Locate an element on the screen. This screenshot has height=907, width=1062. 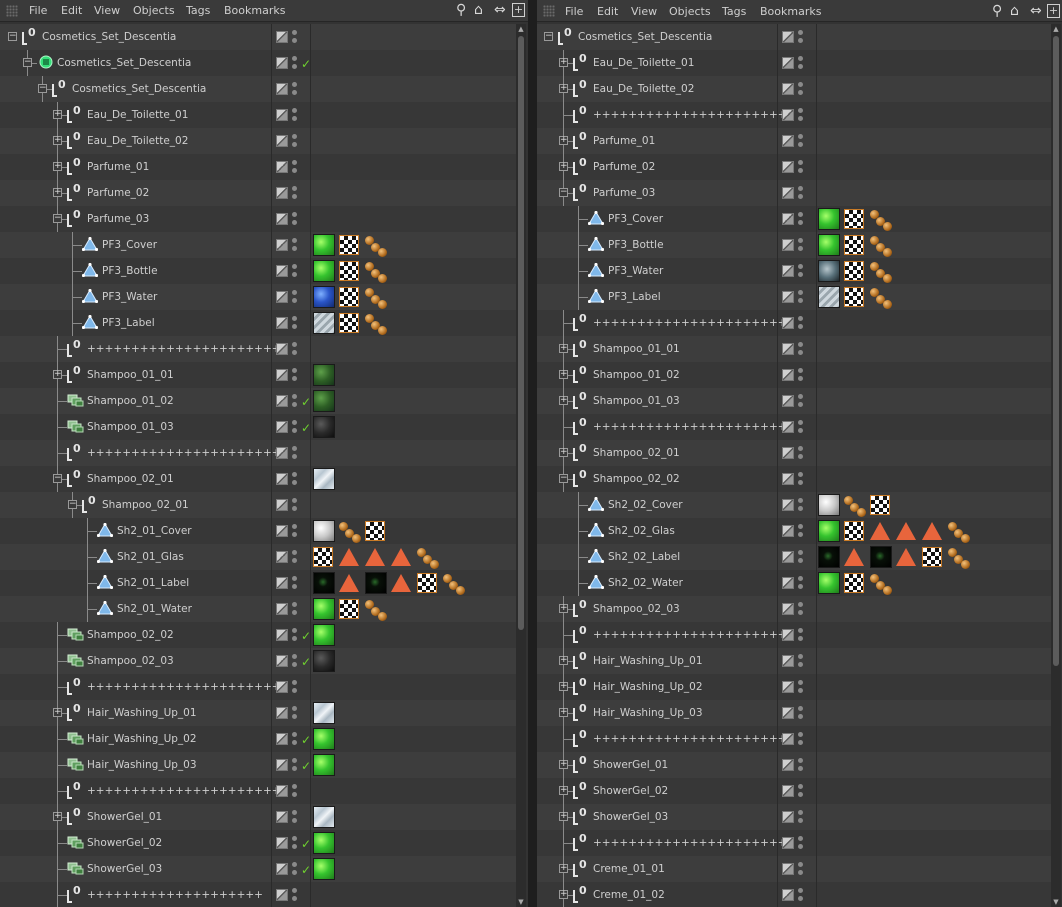
object-name: Shampoo_02_03 is located at coordinates (636, 609).